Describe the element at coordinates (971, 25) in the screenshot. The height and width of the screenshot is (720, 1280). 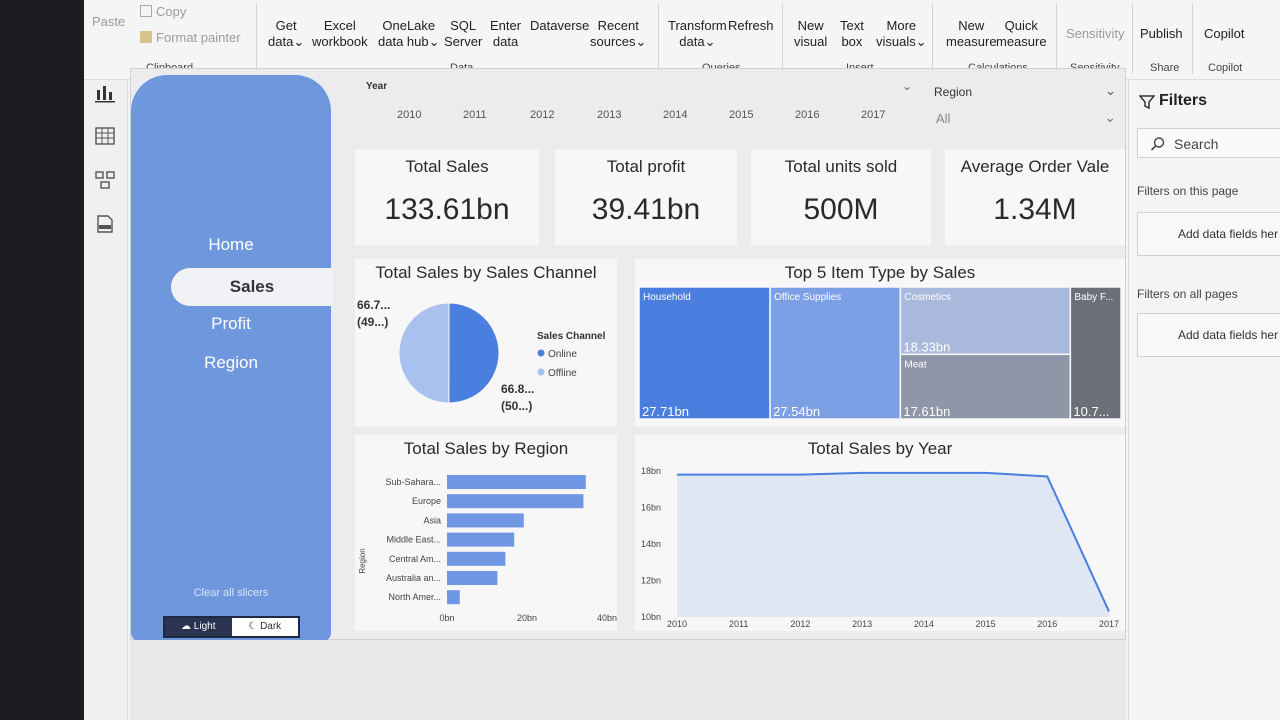
I see `new-measure-label-1: New` at that location.